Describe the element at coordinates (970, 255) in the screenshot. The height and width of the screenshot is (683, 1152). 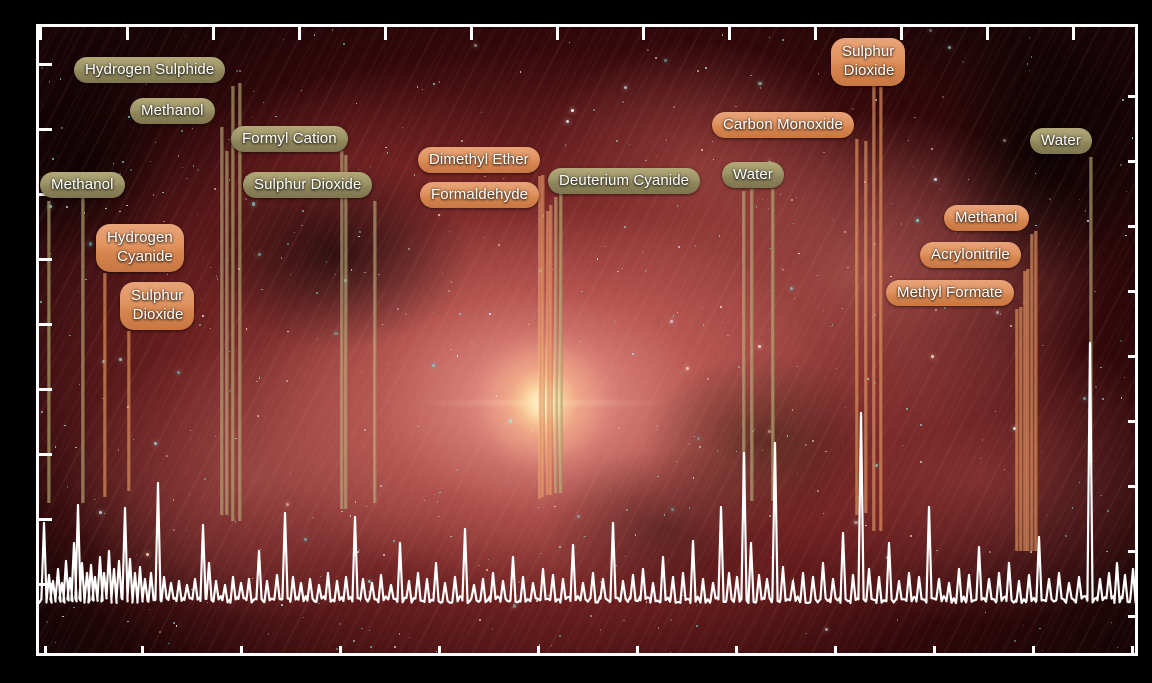
I see `molecule-label-acrylonitrile: Acrylonitrile` at that location.